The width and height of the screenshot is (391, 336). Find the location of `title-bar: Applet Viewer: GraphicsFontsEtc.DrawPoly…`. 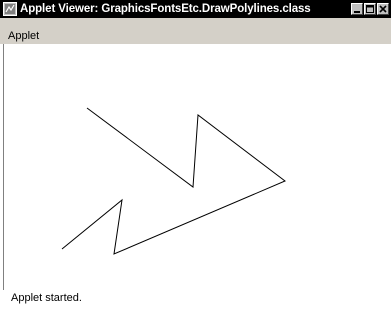

title-bar: Applet Viewer: GraphicsFontsEtc.DrawPoly… is located at coordinates (195, 9).